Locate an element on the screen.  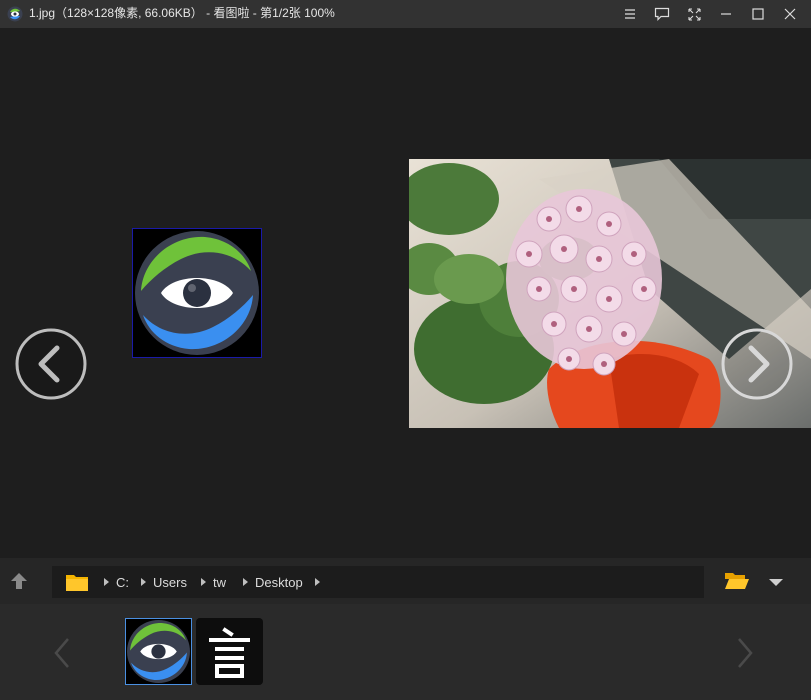
path-dropdown-button is located at coordinates (776, 582).